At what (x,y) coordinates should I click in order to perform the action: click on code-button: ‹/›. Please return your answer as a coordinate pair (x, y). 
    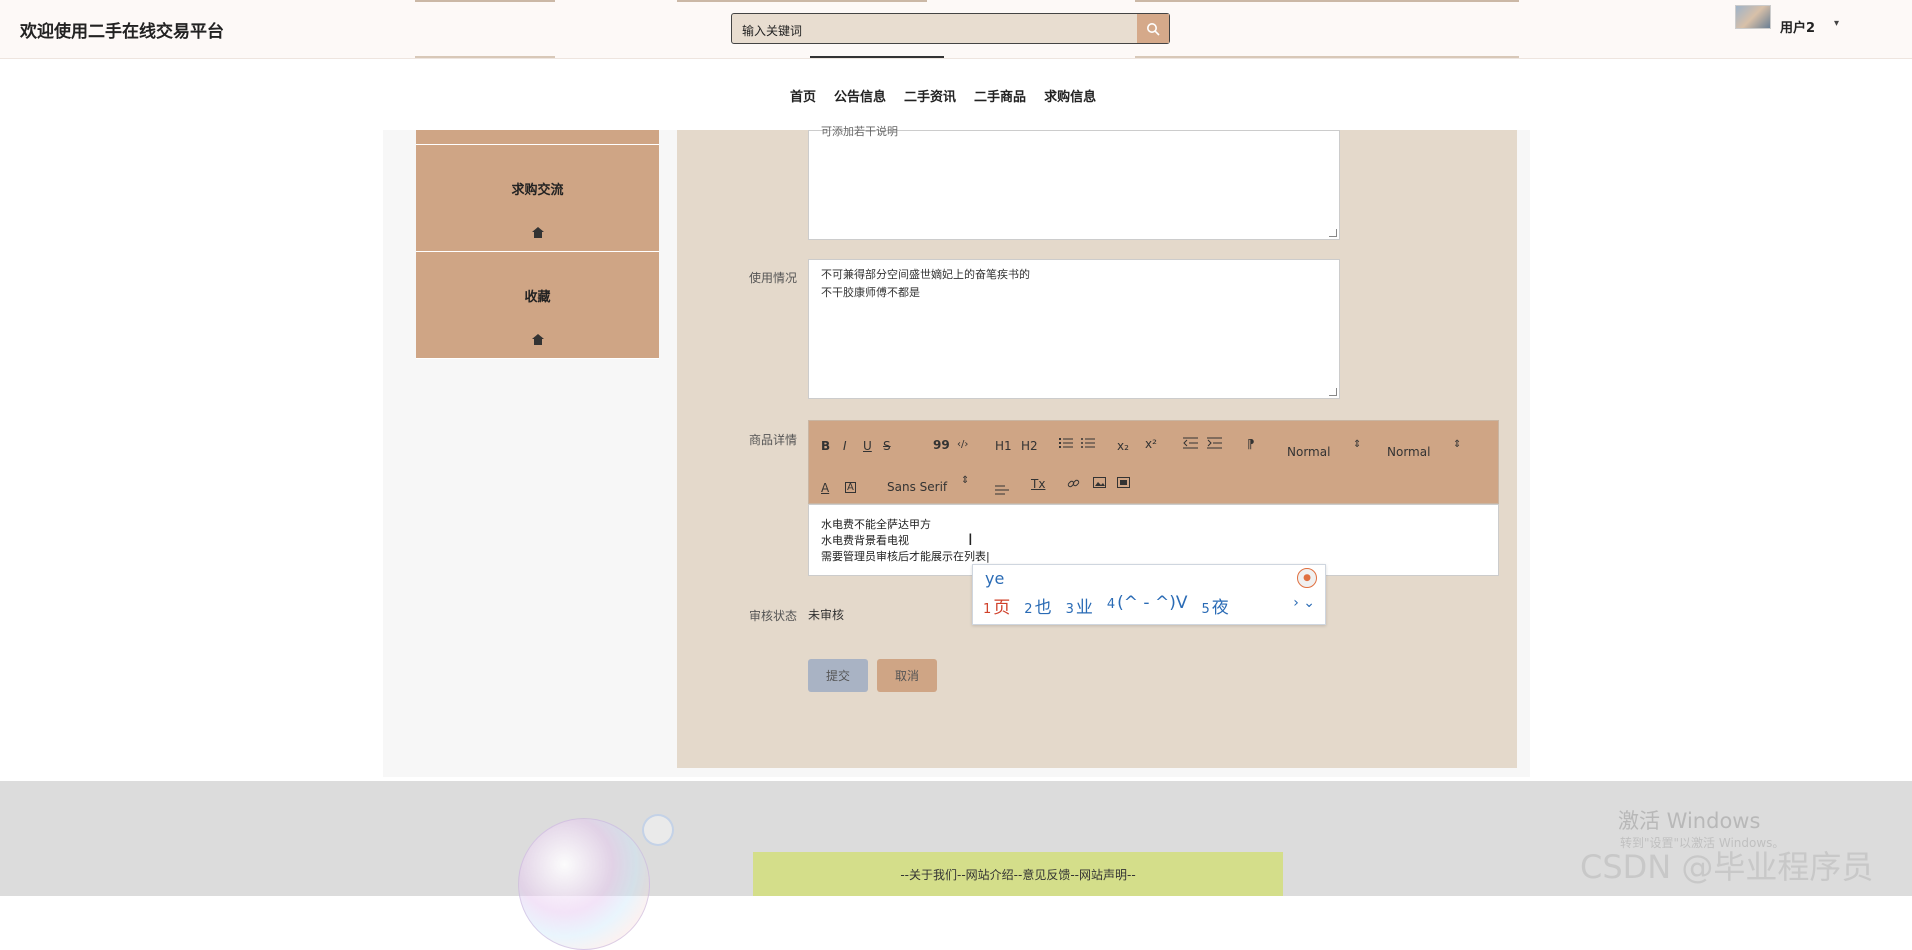
    Looking at the image, I should click on (962, 444).